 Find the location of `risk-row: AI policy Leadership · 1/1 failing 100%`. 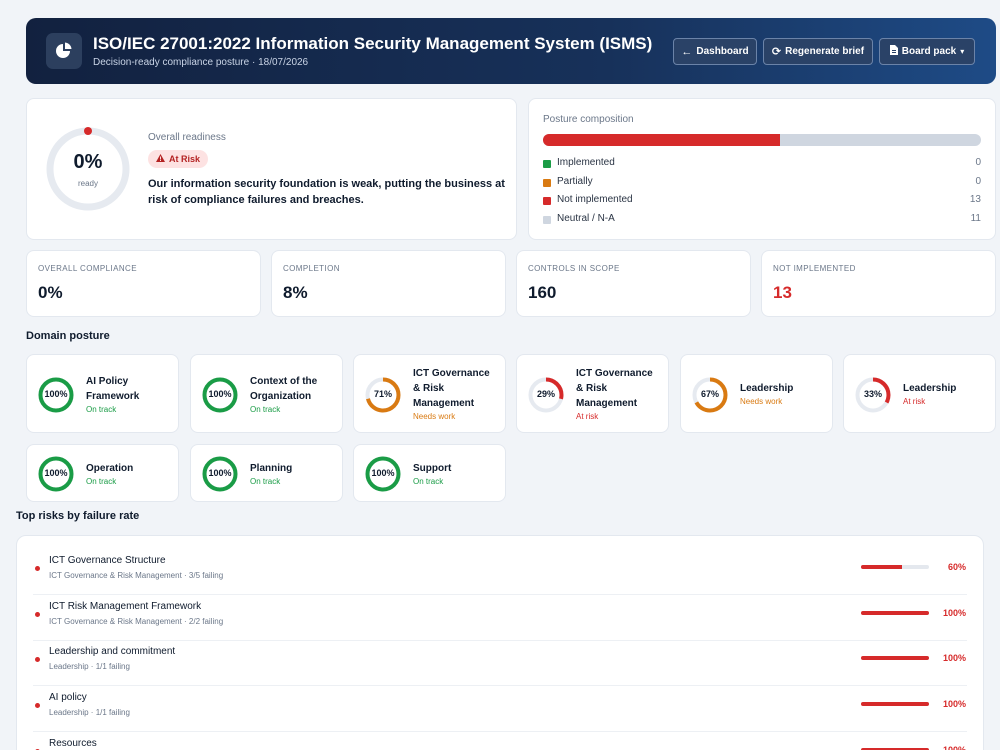

risk-row: AI policy Leadership · 1/1 failing 100% is located at coordinates (500, 713).